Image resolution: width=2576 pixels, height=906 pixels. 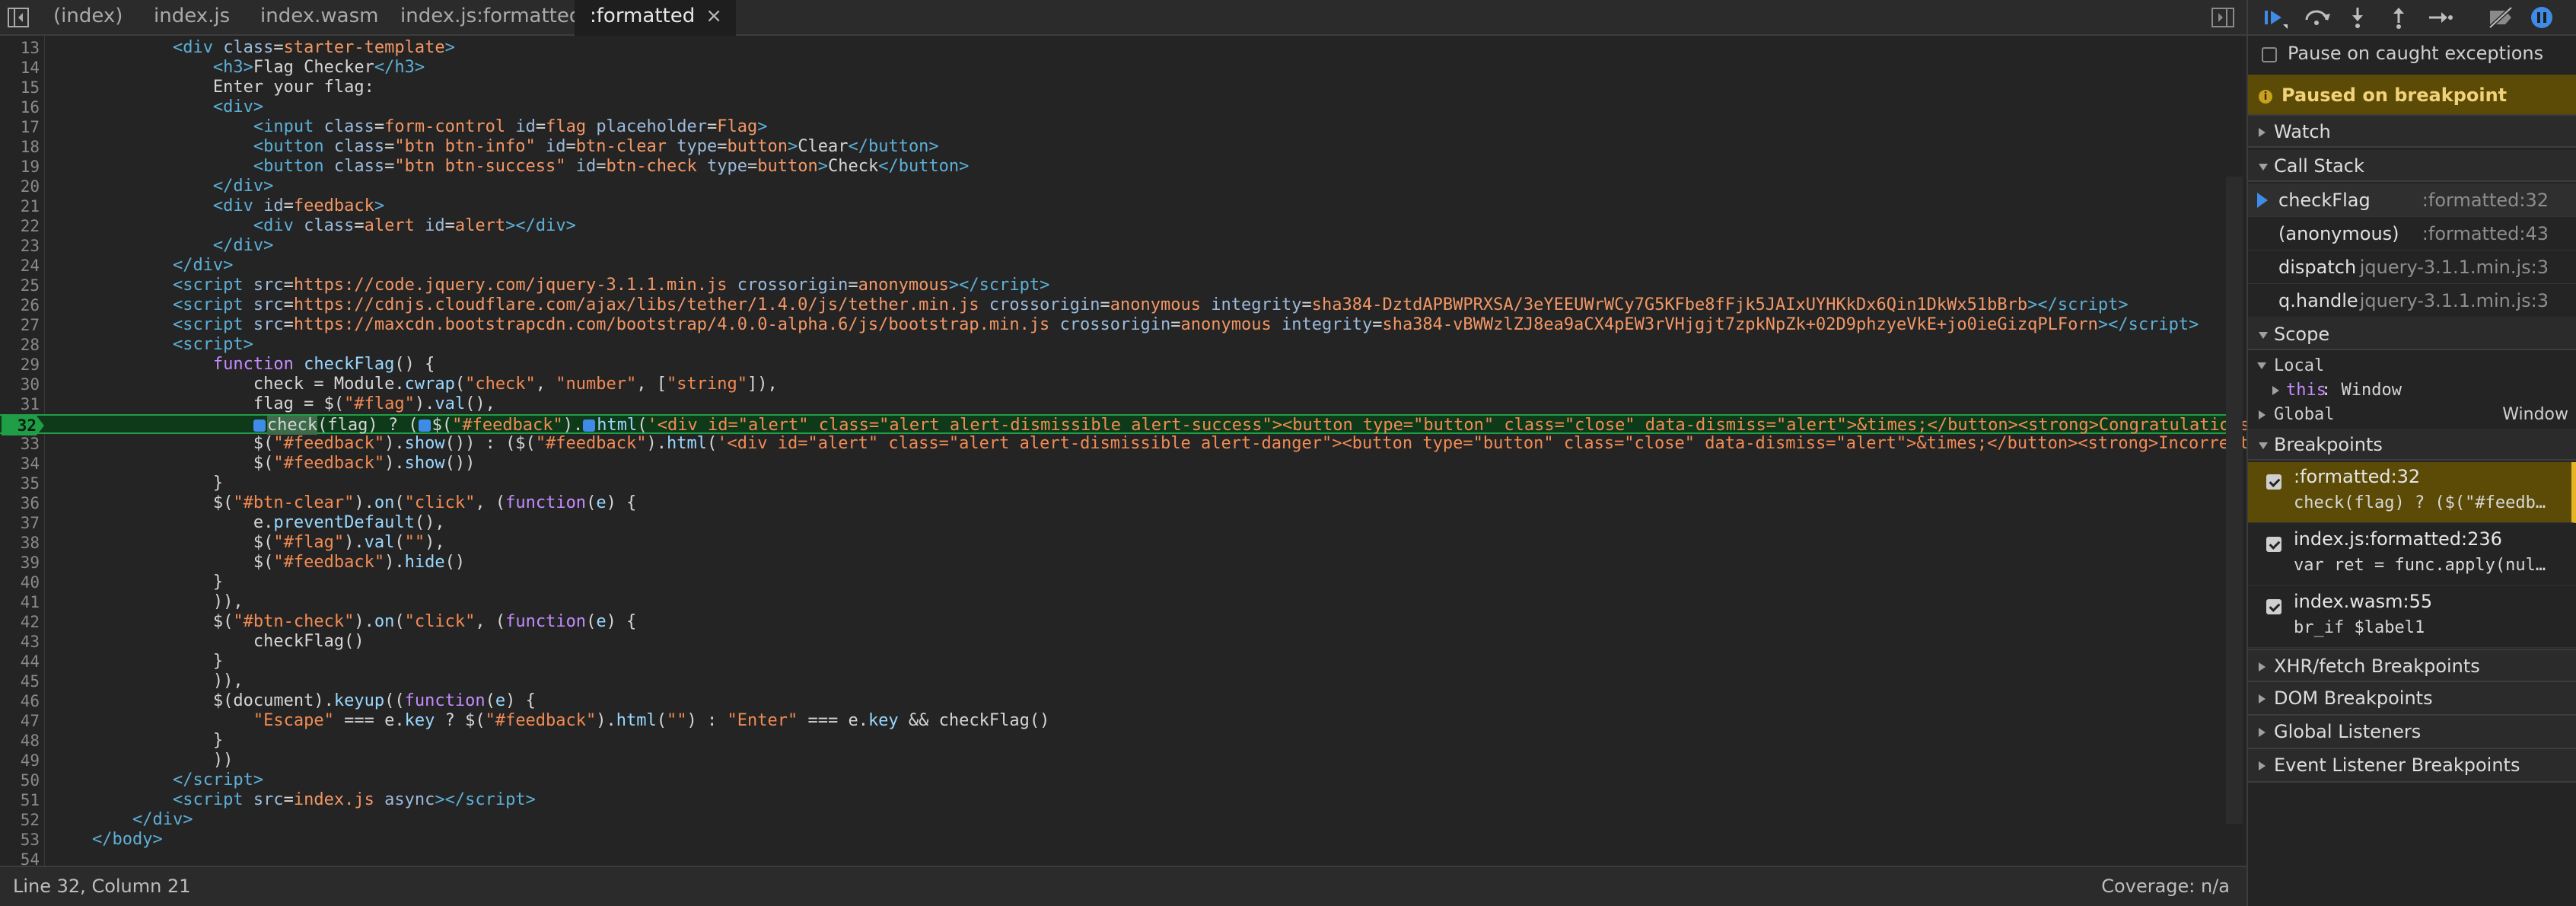 I want to click on call-frame-q-handle: q.handle jquery-3.1.1.min.js:3, so click(x=2412, y=300).